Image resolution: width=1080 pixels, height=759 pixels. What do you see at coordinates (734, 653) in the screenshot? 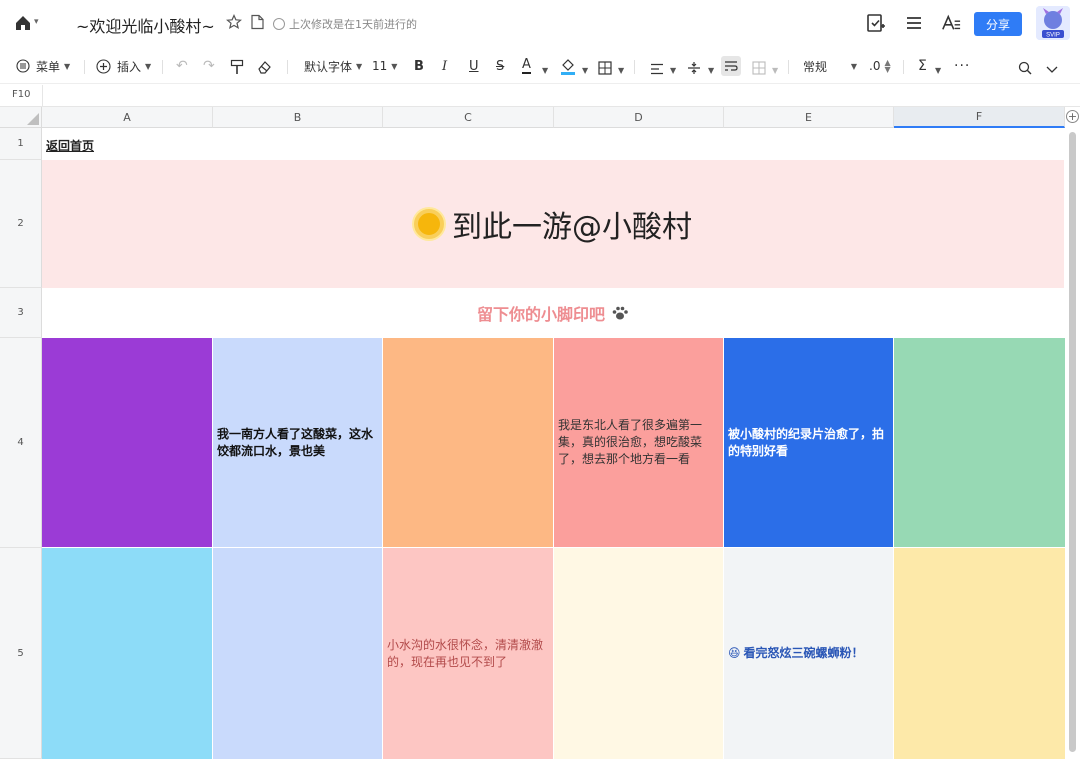
I see `grinning-emoji-icon: 😆` at bounding box center [734, 653].